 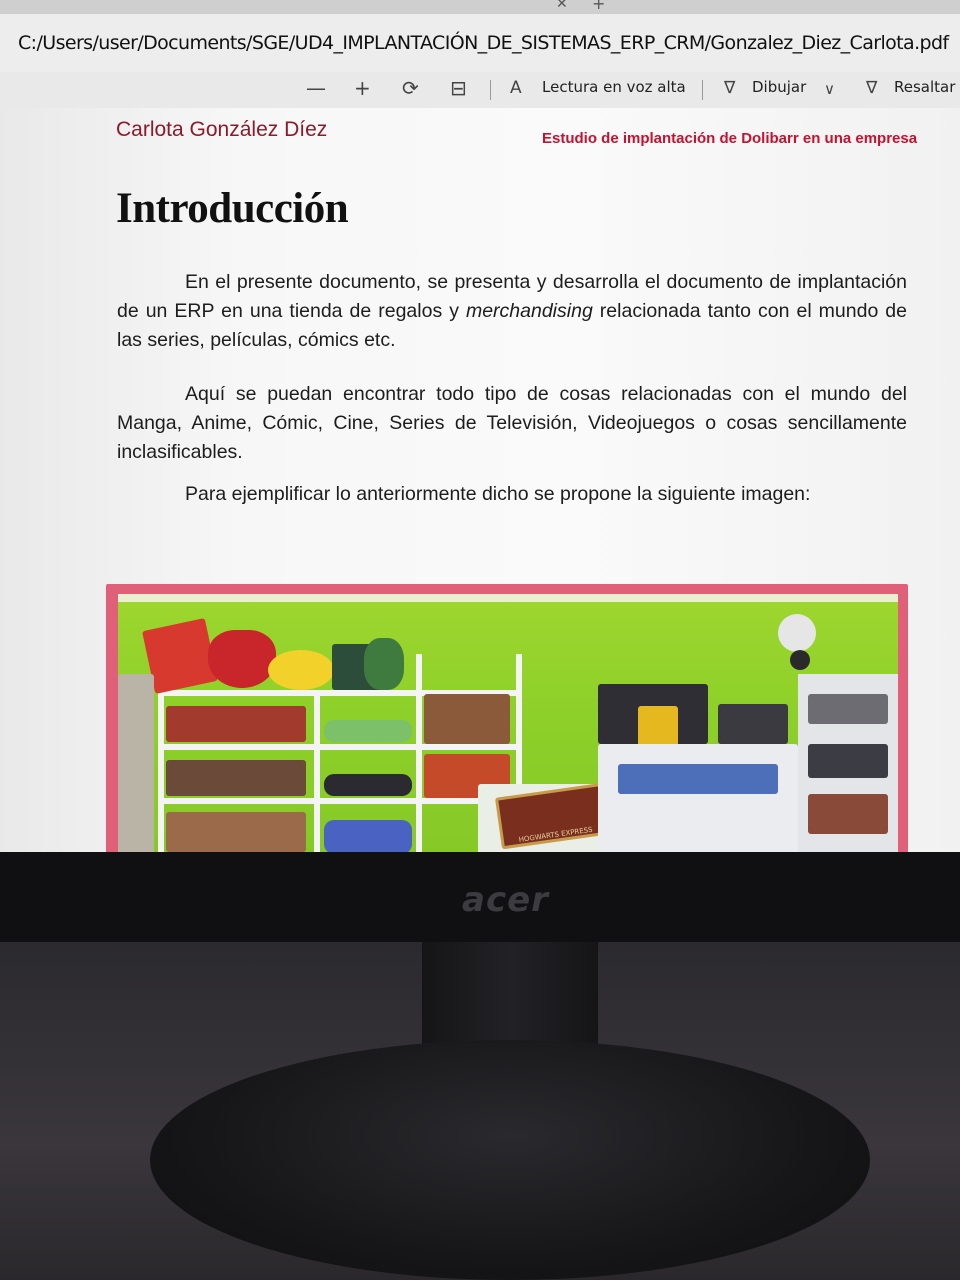 What do you see at coordinates (362, 88) in the screenshot?
I see `plus-icon: +` at bounding box center [362, 88].